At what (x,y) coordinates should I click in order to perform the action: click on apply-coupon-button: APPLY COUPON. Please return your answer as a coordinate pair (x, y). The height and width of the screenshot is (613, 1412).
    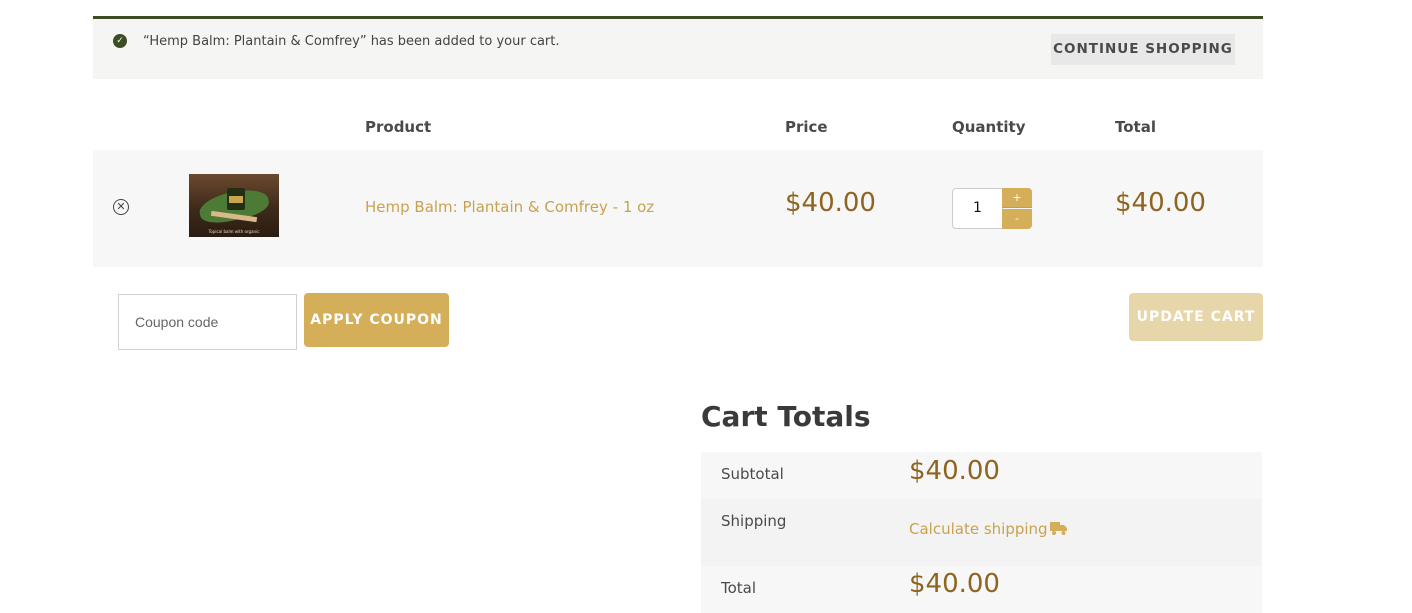
    Looking at the image, I should click on (376, 320).